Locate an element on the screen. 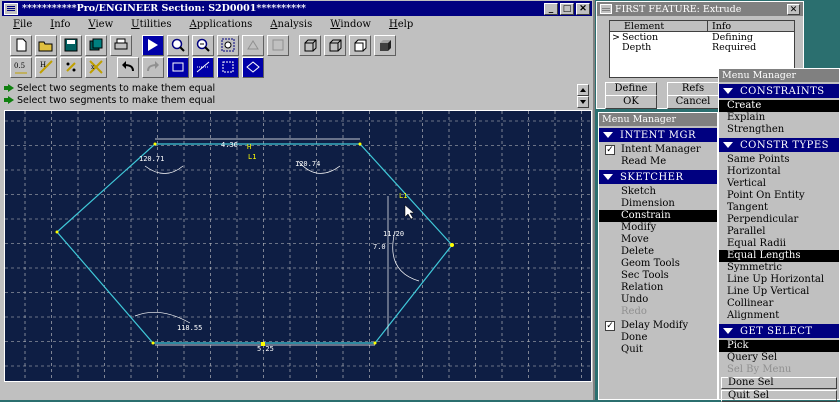 This screenshot has width=840, height=402. menu-window: Window is located at coordinates (350, 24).